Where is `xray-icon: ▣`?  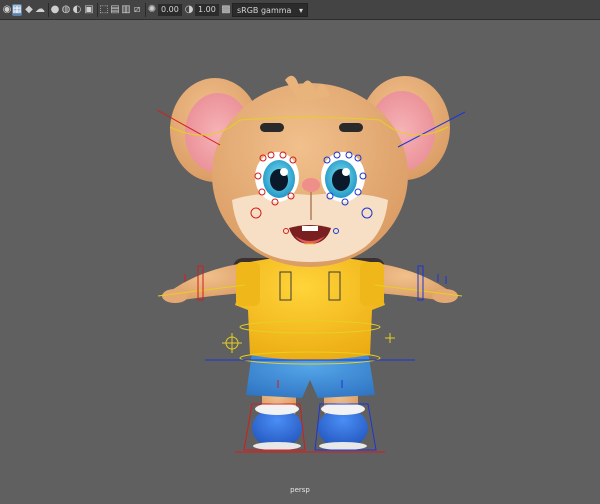 xray-icon: ▣ is located at coordinates (89, 10).